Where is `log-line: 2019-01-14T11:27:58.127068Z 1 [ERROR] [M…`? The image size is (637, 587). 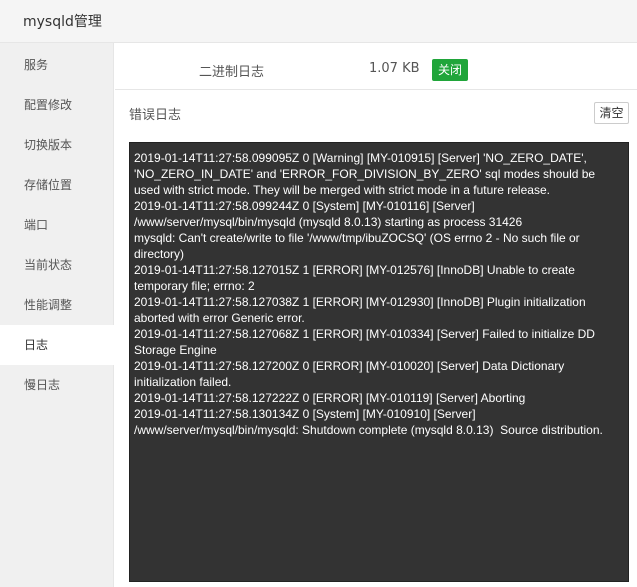 log-line: 2019-01-14T11:27:58.127068Z 1 [ERROR] [M… is located at coordinates (366, 342).